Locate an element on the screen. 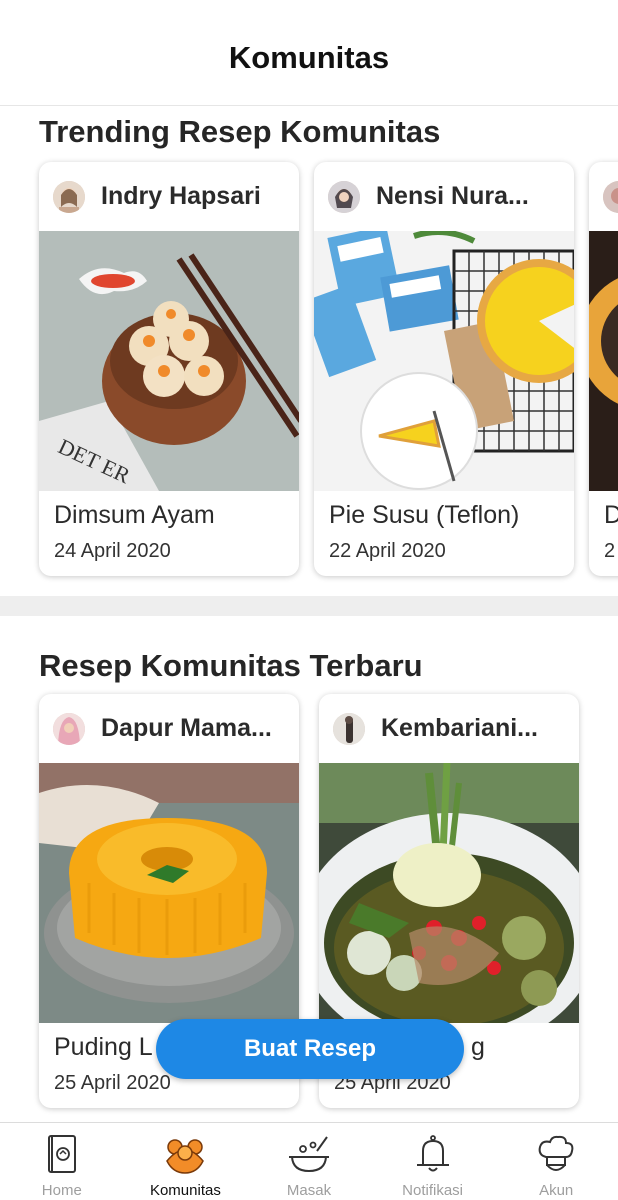  nav-item-home: Home is located at coordinates (62, 1161).